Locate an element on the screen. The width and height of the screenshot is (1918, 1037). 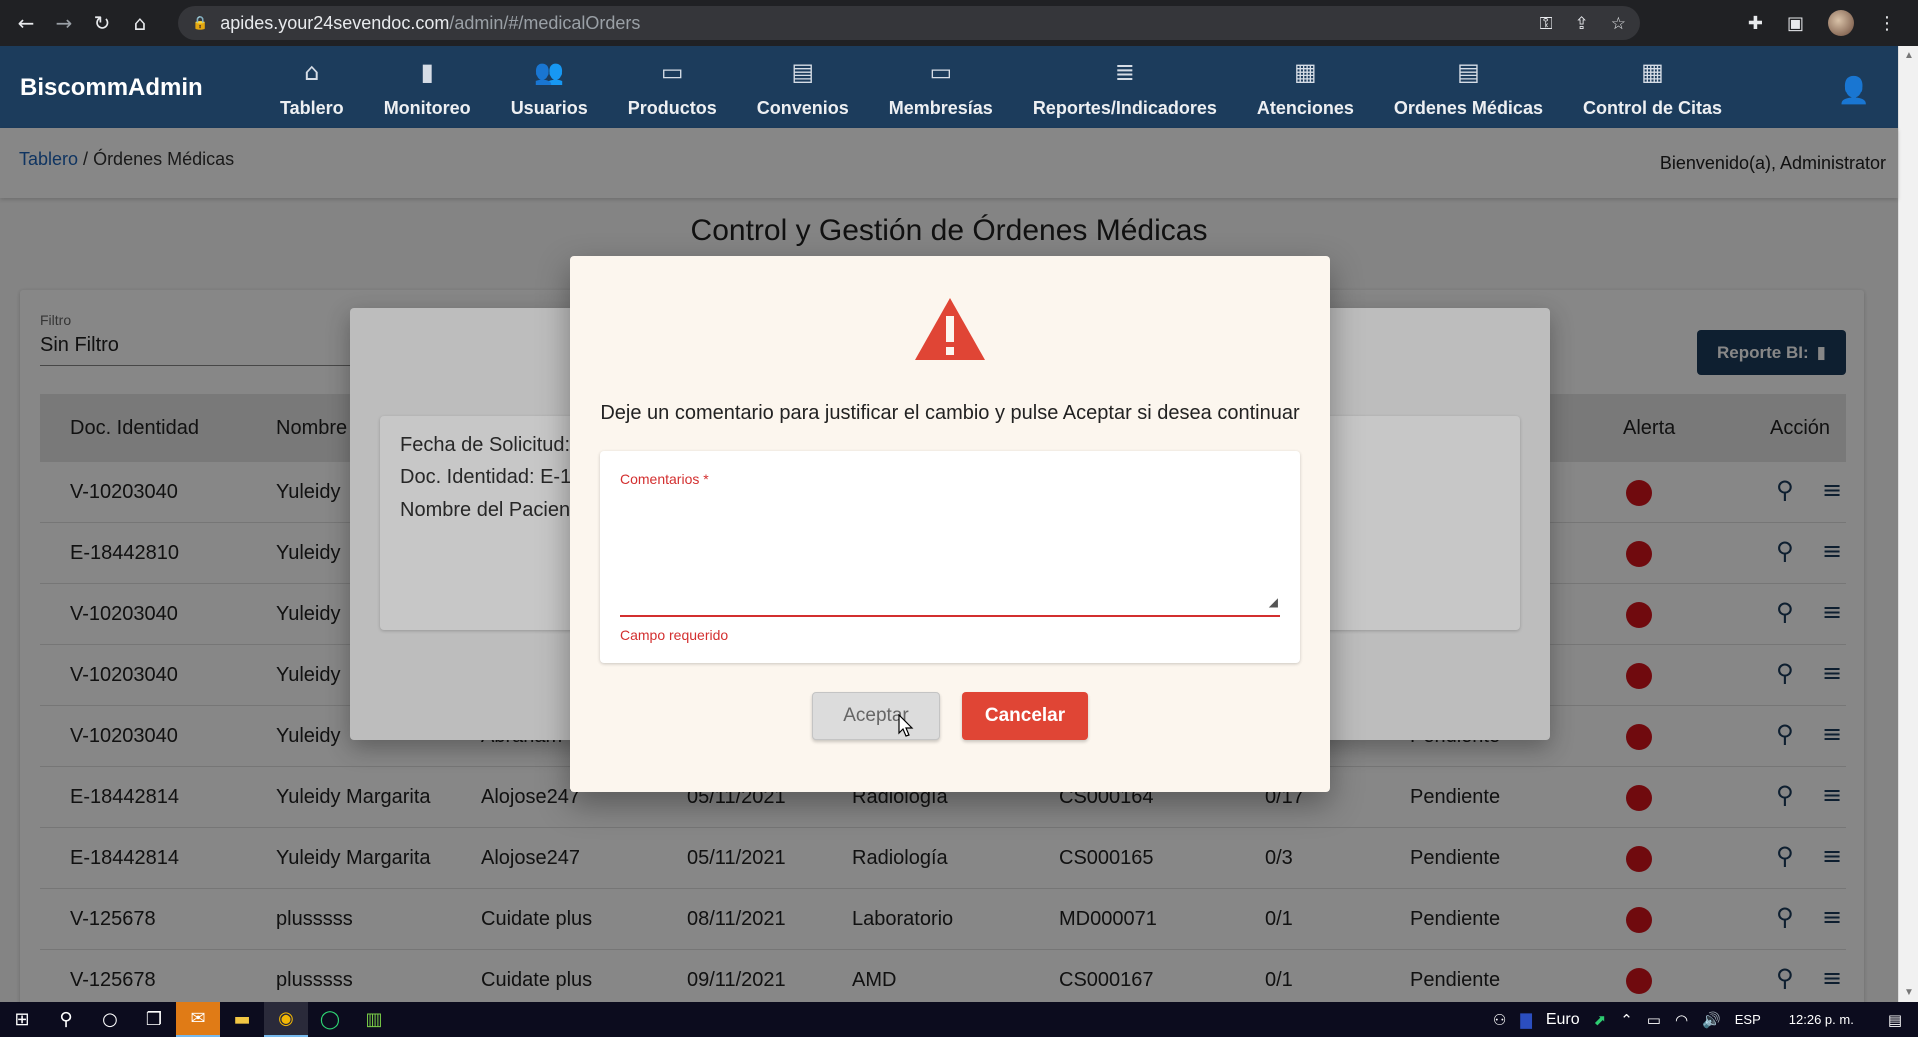
mouse-cursor-icon is located at coordinates (906, 725).